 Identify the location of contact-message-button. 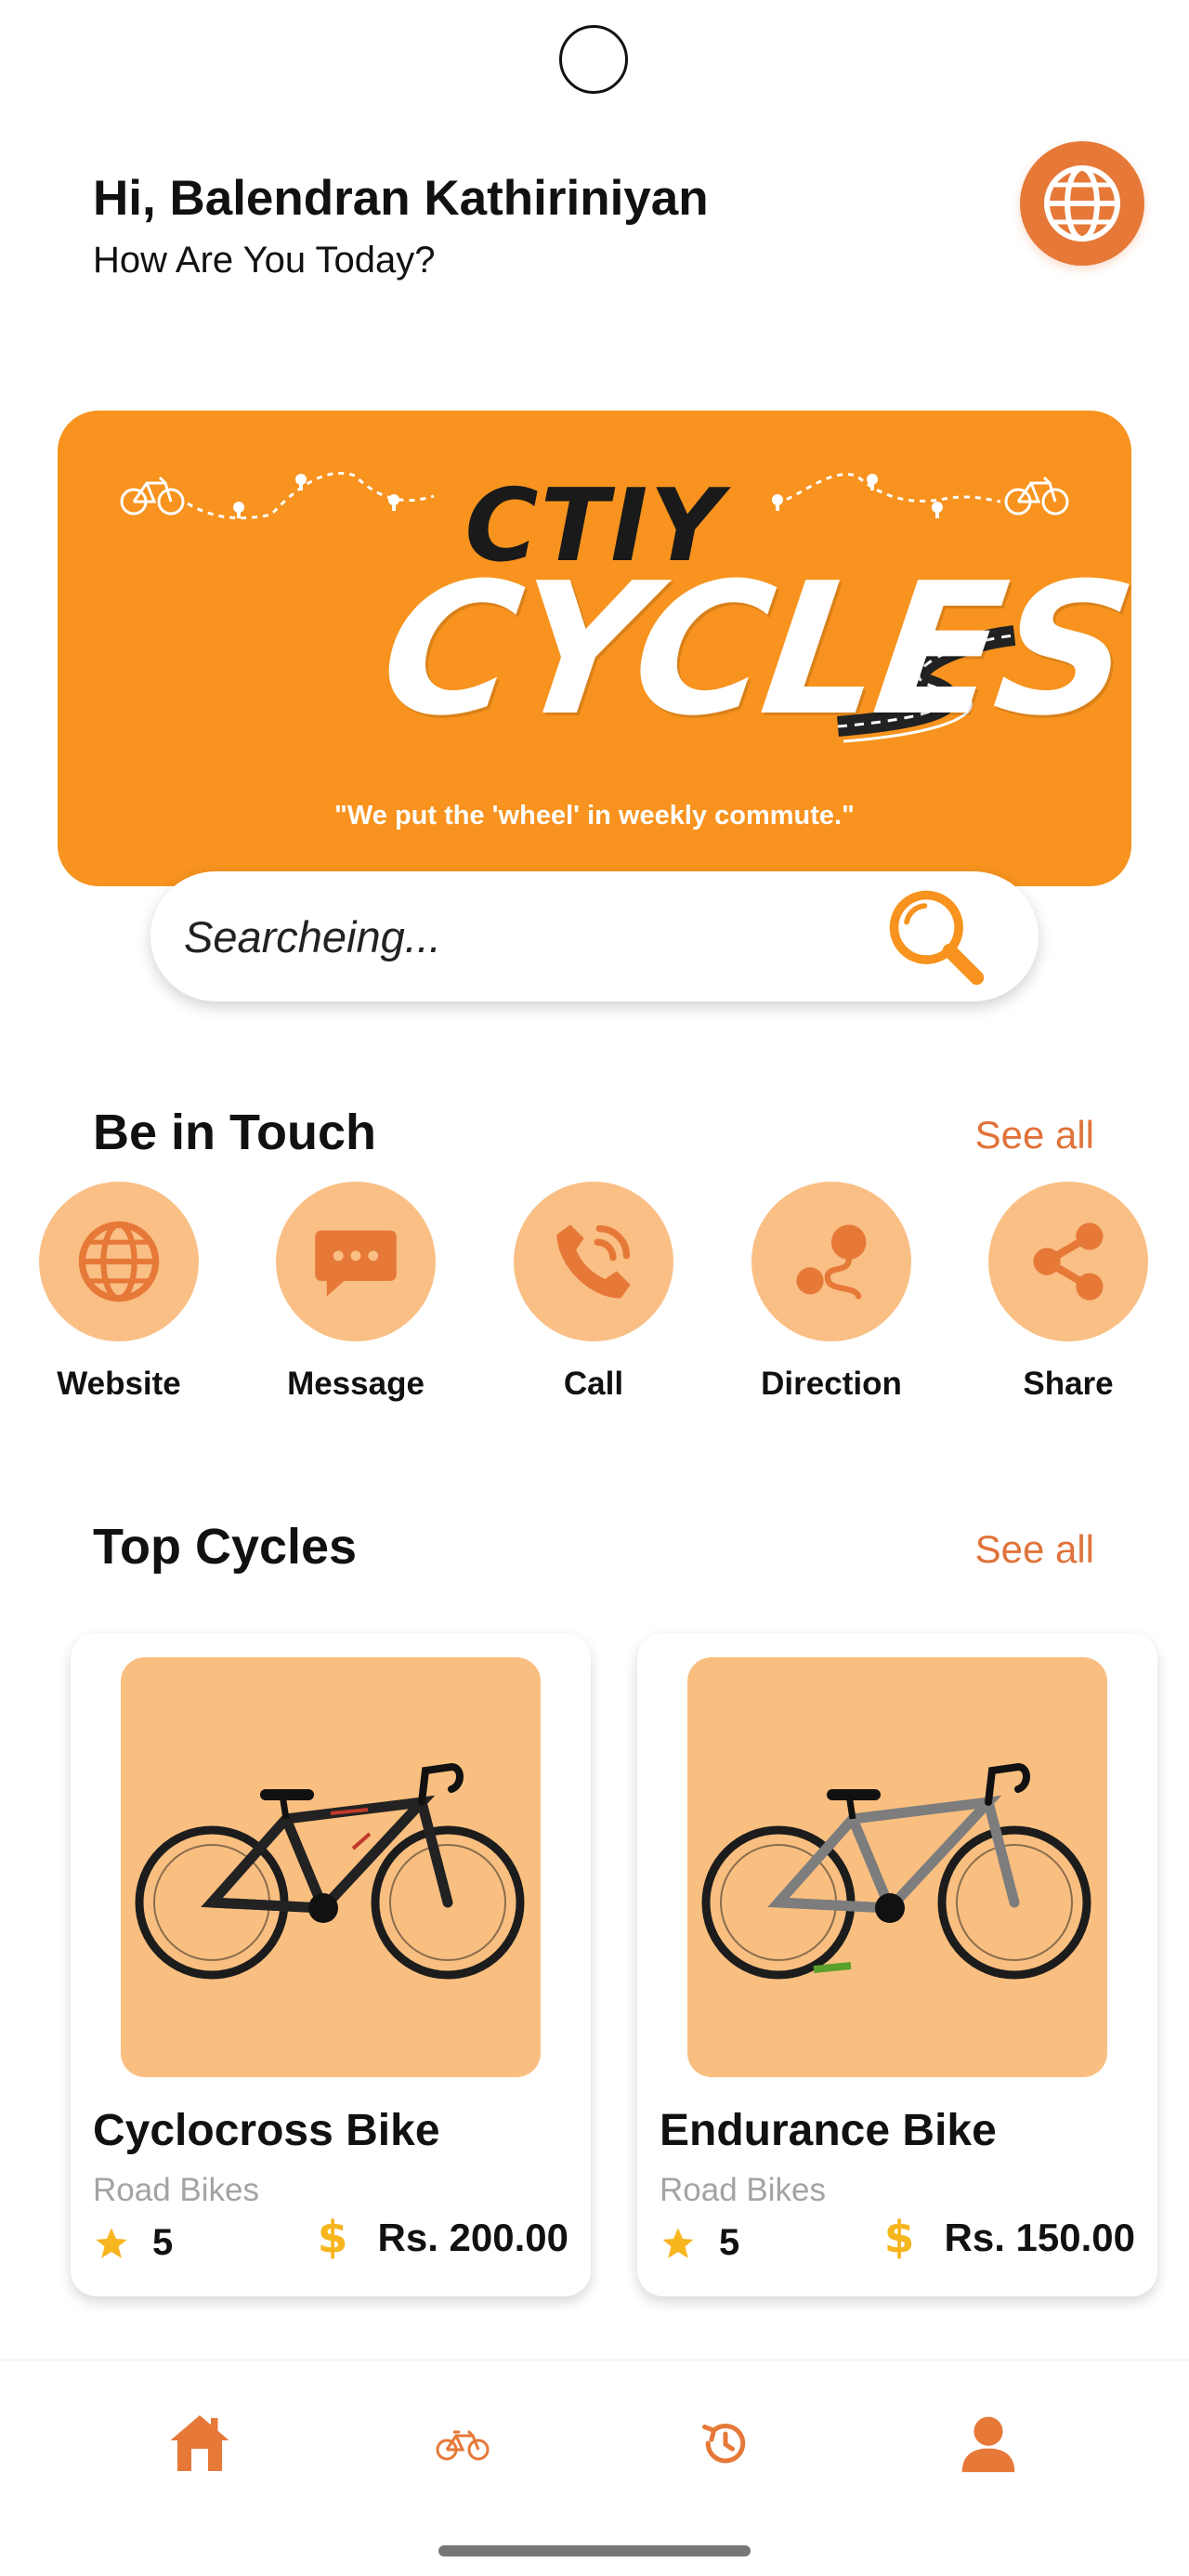
(356, 1261).